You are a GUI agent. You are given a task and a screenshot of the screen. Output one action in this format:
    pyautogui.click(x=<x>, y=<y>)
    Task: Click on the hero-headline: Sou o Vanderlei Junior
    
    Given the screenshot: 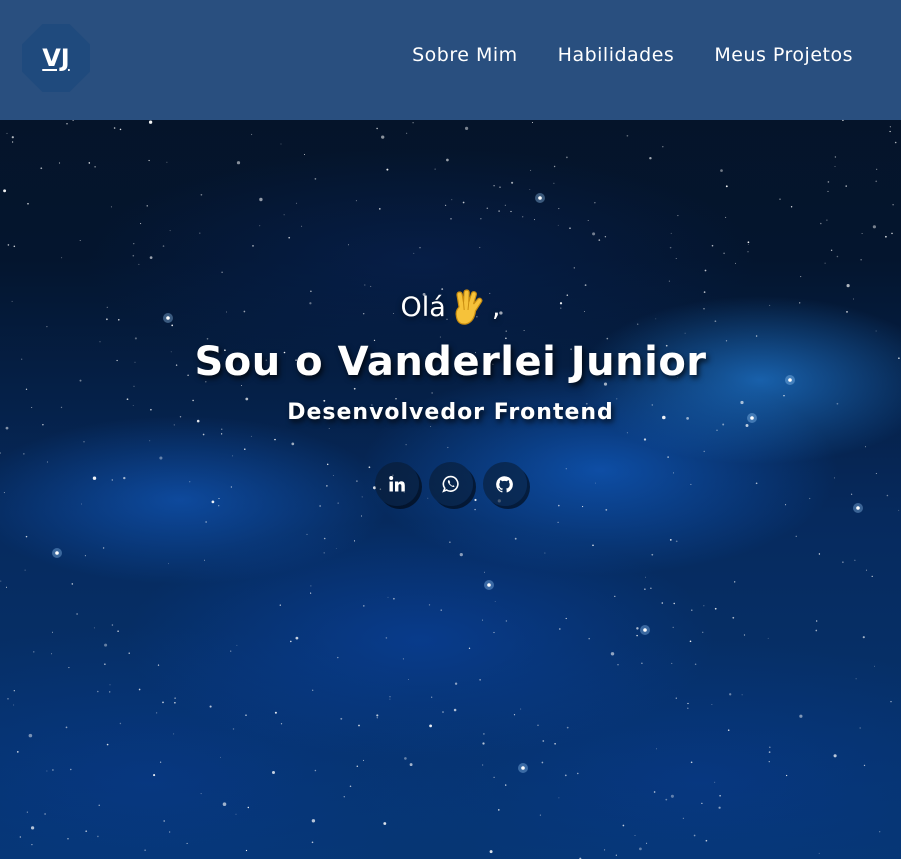 What is the action you would take?
    pyautogui.click(x=450, y=362)
    